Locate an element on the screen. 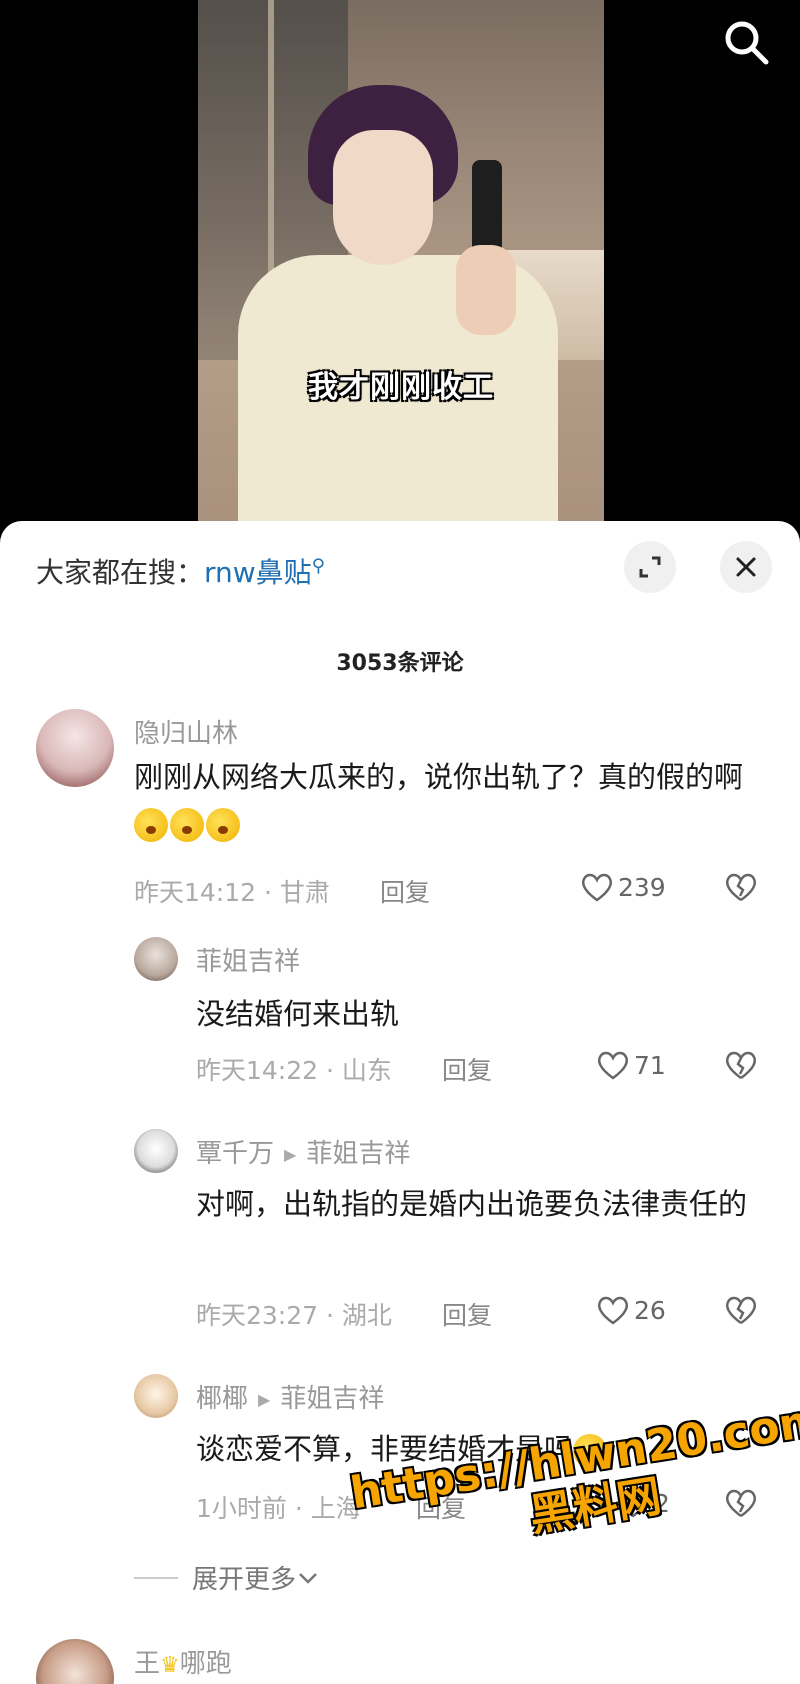 The width and height of the screenshot is (800, 1684). comment-meta: 昨天14:22 · 山东 is located at coordinates (294, 1070).